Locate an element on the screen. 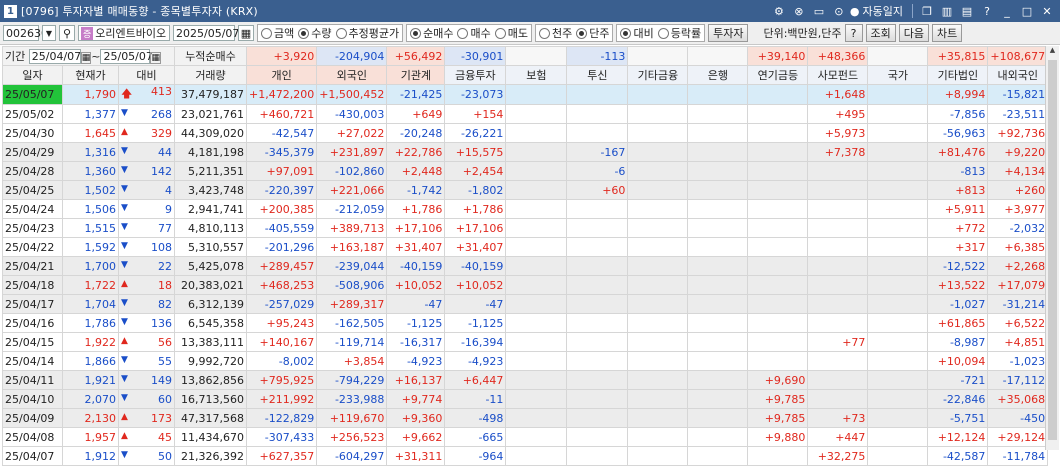  date-input: 2025/05/07 is located at coordinates (206, 33).